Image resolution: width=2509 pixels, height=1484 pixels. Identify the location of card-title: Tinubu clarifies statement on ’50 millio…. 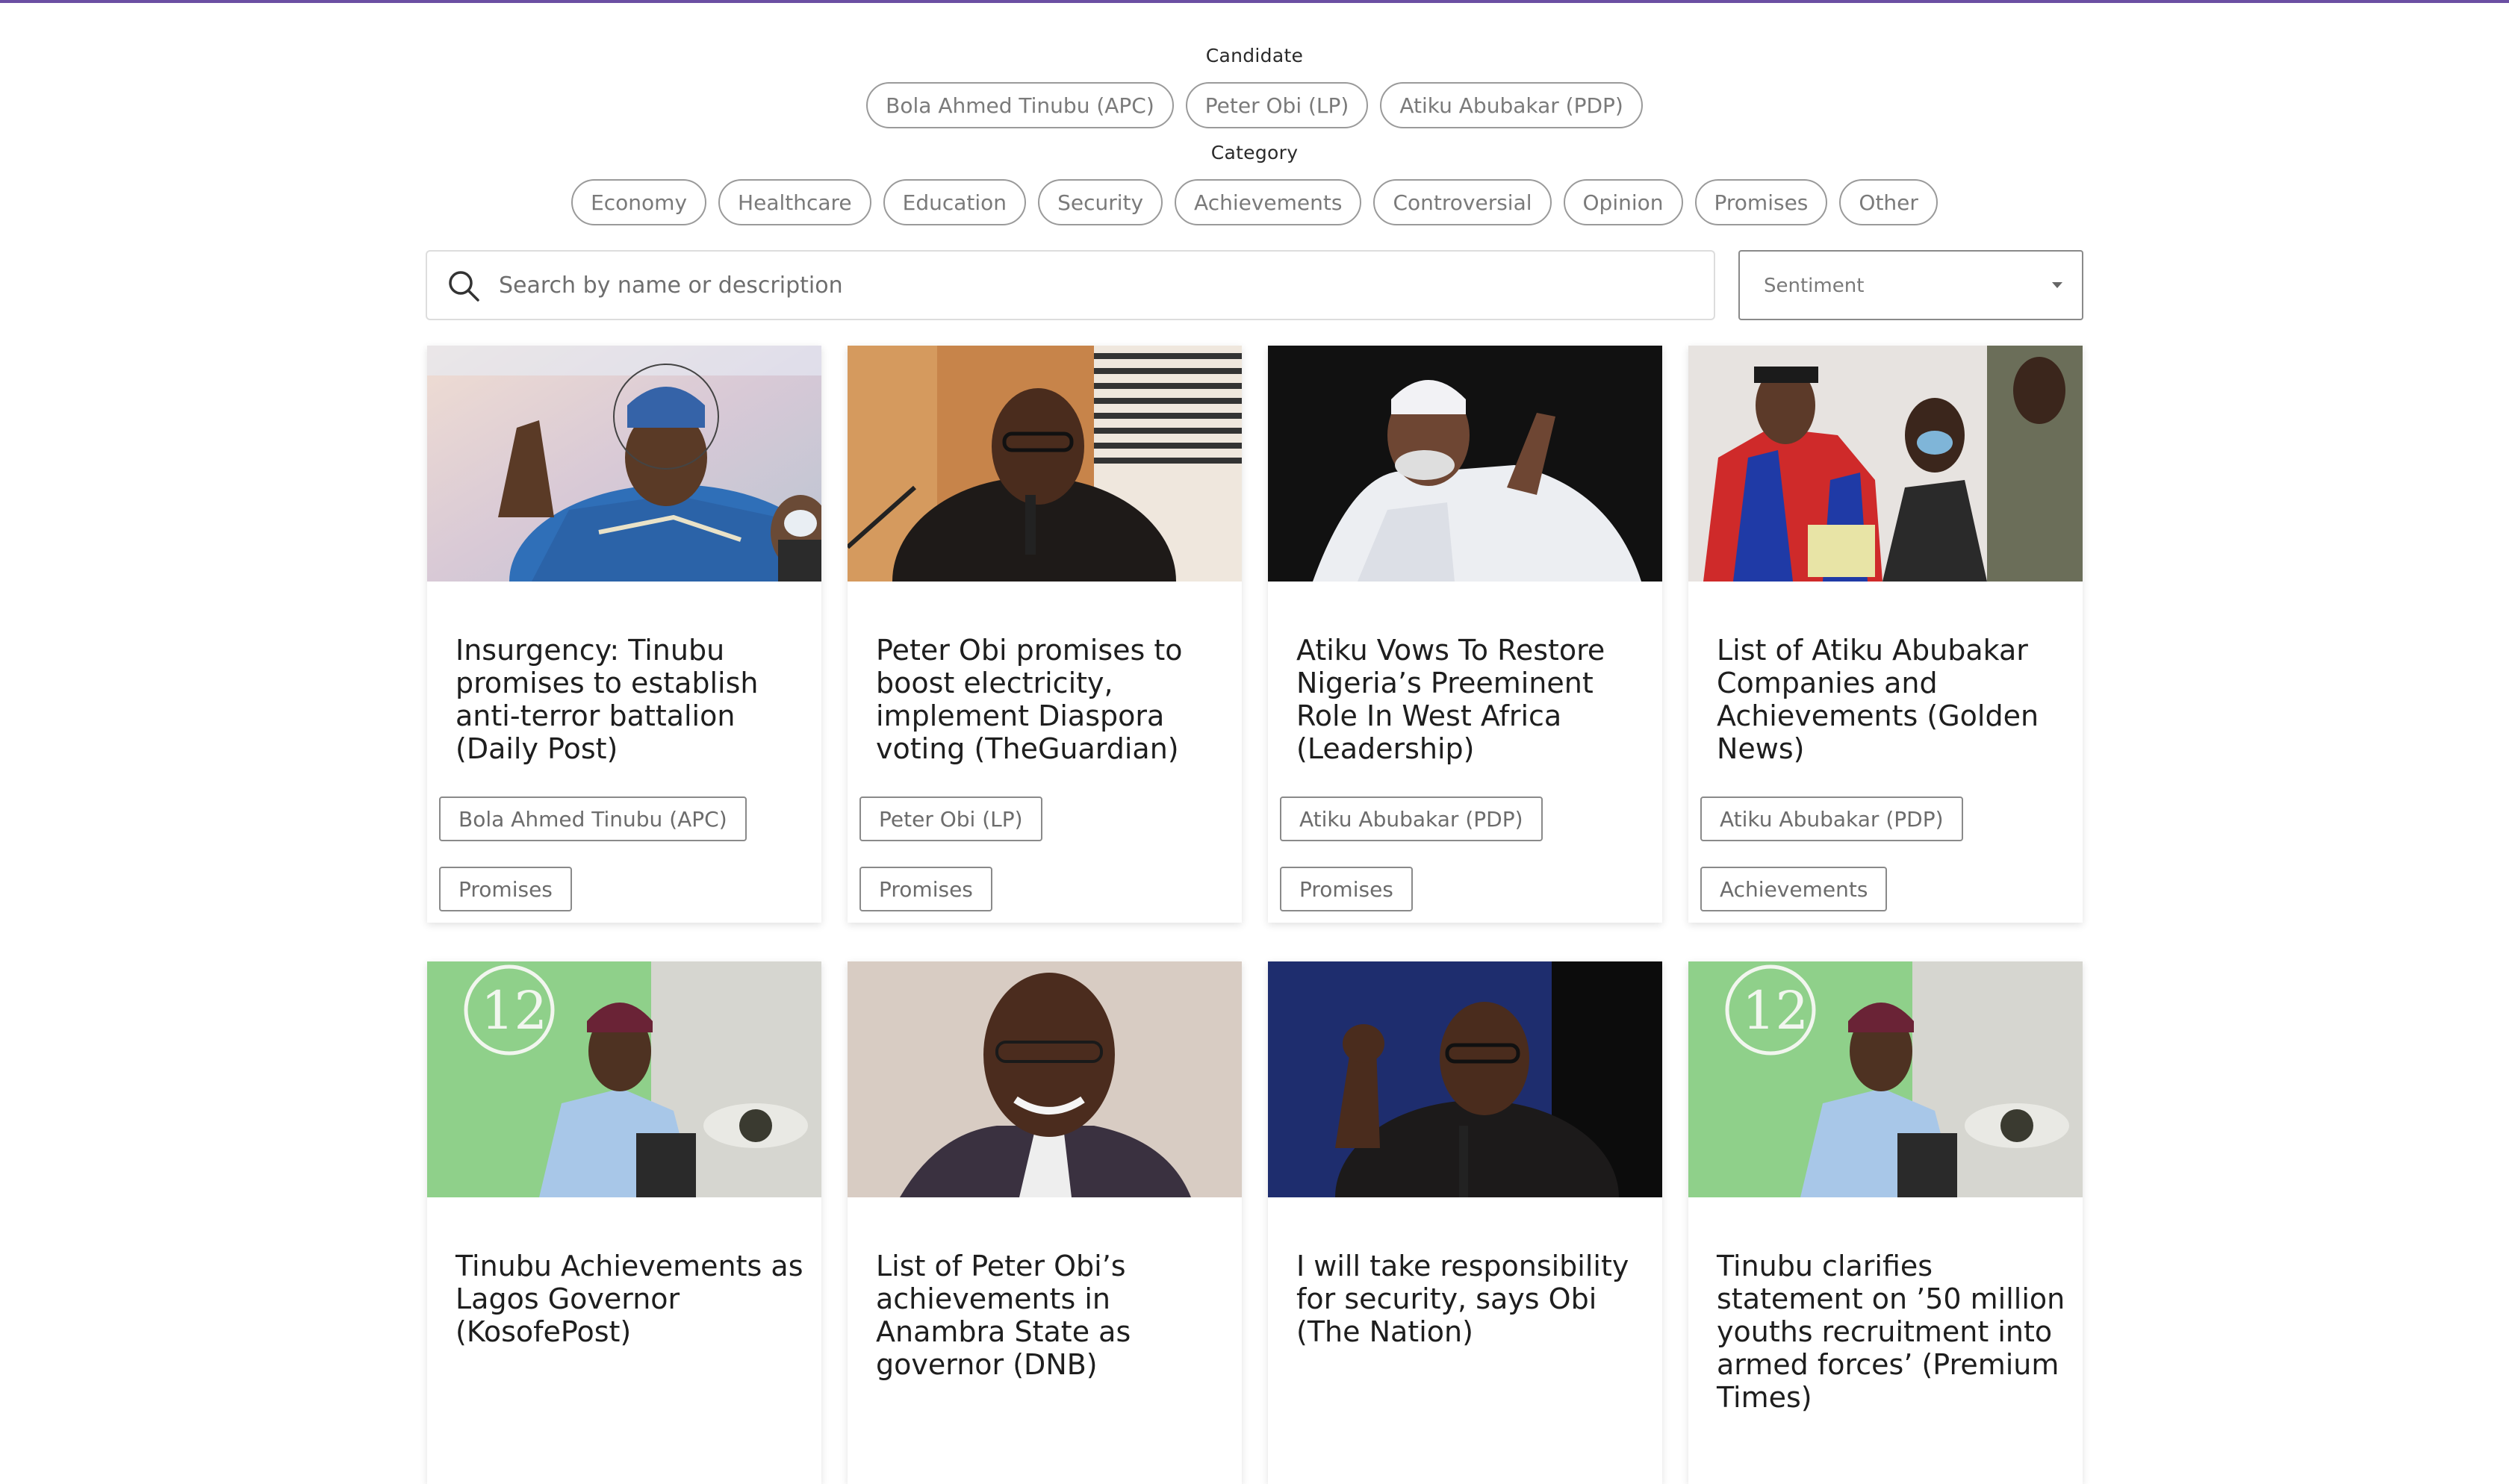
(1892, 1332).